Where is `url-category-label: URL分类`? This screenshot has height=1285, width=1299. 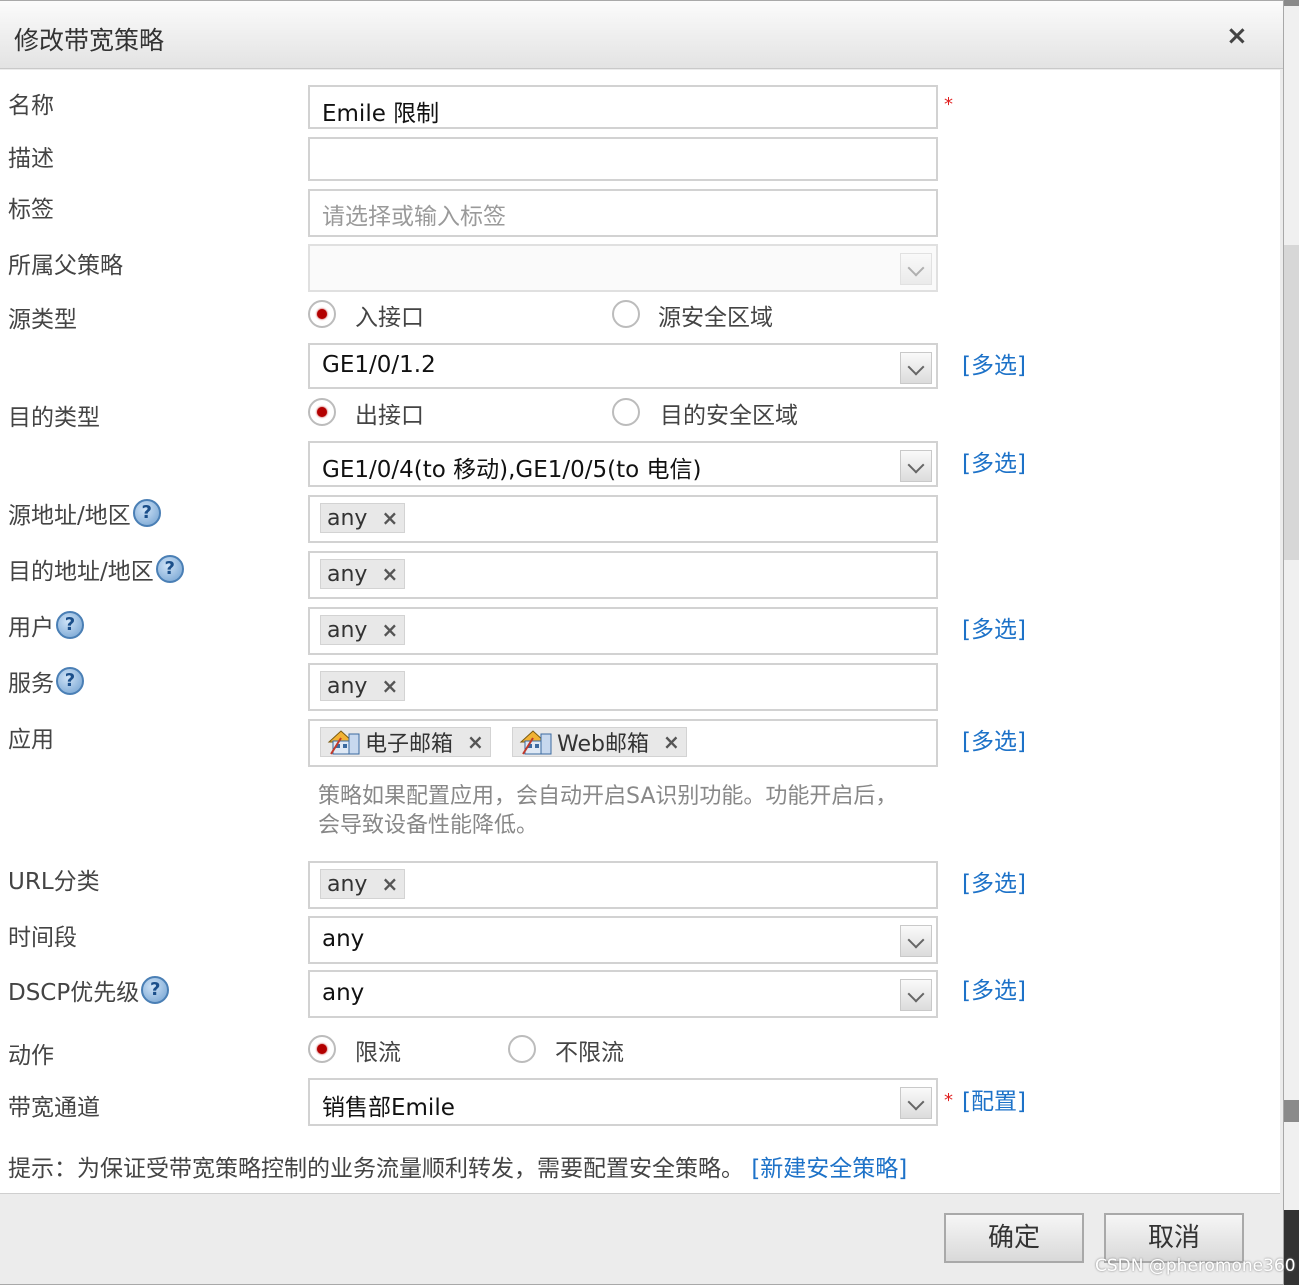
url-category-label: URL分类 is located at coordinates (54, 882).